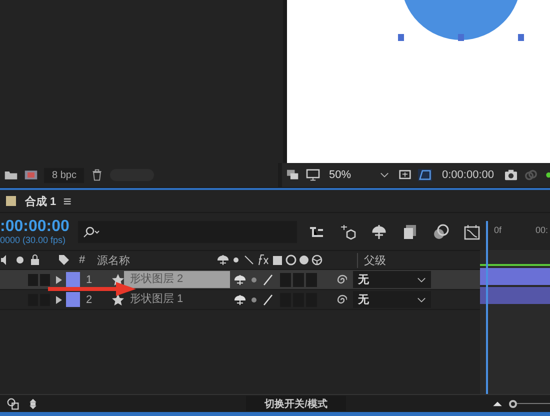 Image resolution: width=550 pixels, height=416 pixels. I want to click on slider-thumb, so click(513, 404).